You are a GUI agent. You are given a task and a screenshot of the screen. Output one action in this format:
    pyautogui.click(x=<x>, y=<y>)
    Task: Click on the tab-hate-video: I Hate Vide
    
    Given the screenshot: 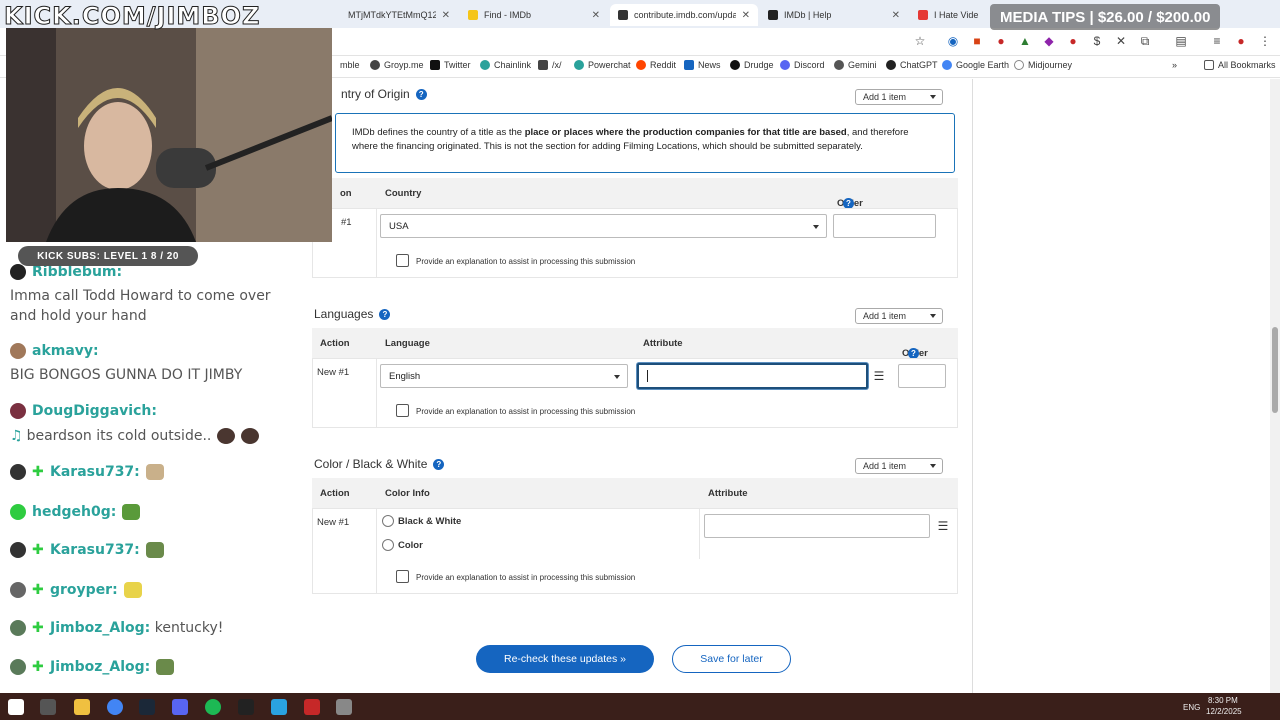 What is the action you would take?
    pyautogui.click(x=950, y=15)
    